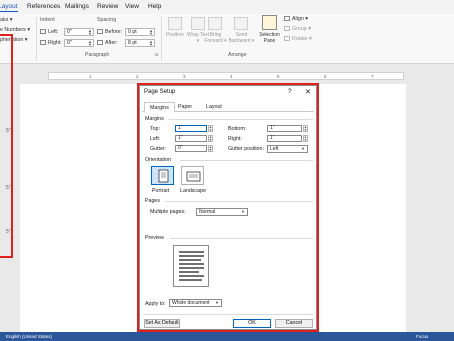 The image size is (454, 341). What do you see at coordinates (107, 6) in the screenshot?
I see `tab-review: Review` at bounding box center [107, 6].